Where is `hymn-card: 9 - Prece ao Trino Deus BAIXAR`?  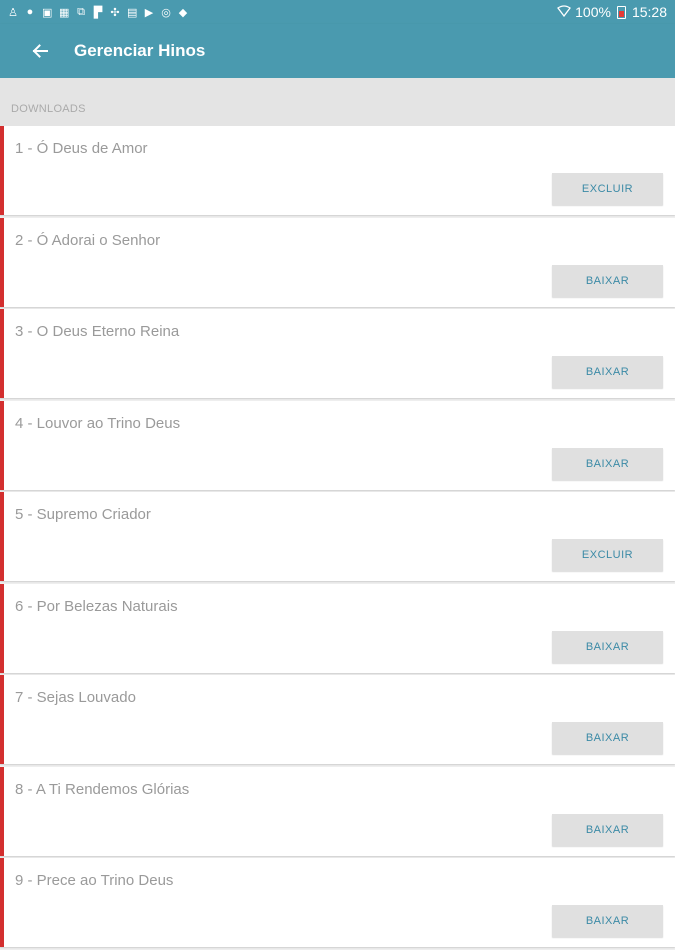
hymn-card: 9 - Prece ao Trino Deus BAIXAR is located at coordinates (337, 902).